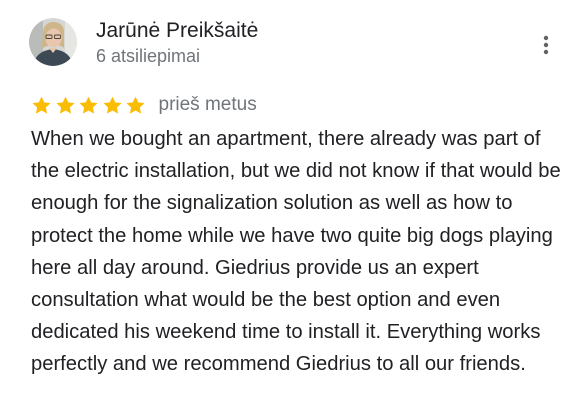 The height and width of the screenshot is (419, 570). Describe the element at coordinates (177, 31) in the screenshot. I see `reviewer-name: Jarūnė Preikšaitė` at that location.